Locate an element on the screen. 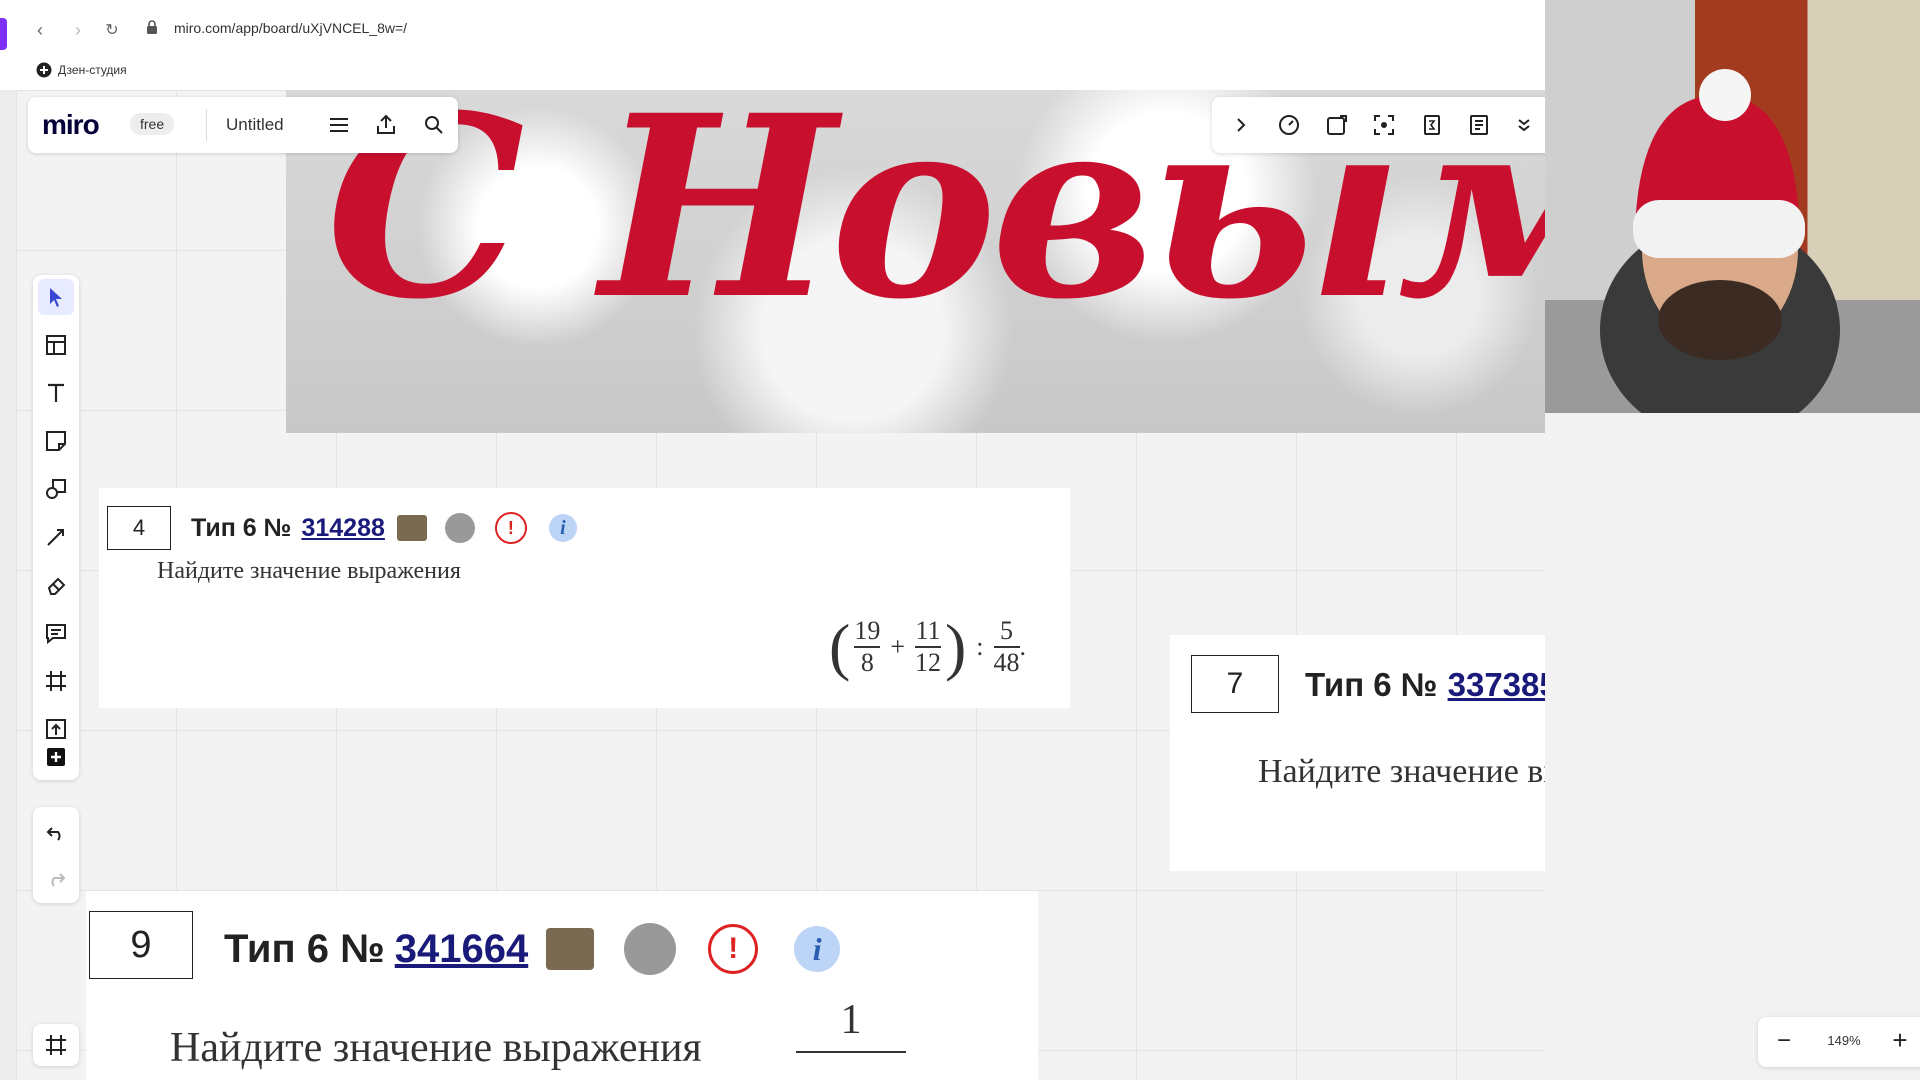 Image resolution: width=1920 pixels, height=1080 pixels. zoom-out-icon: − is located at coordinates (1784, 1041).